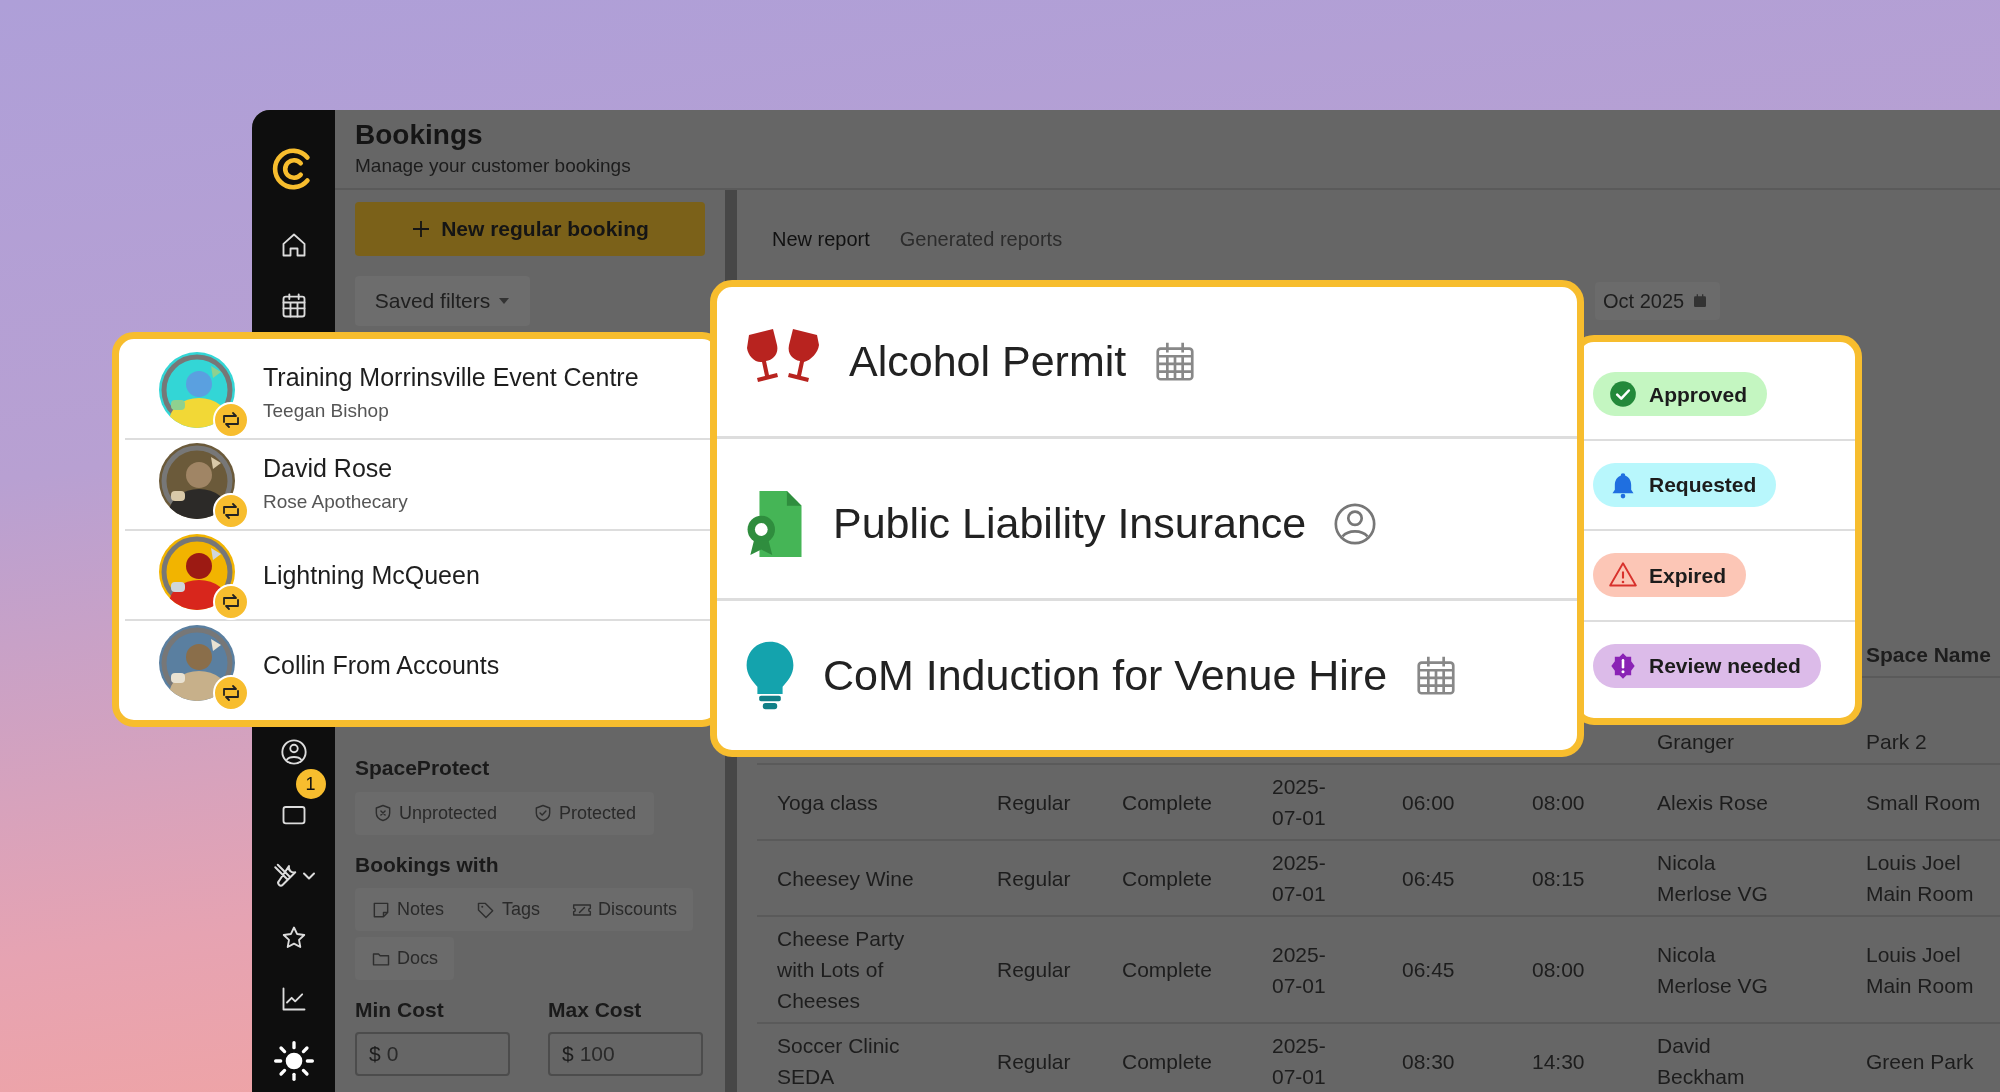 The width and height of the screenshot is (2000, 1092). I want to click on requirement-title: Public Liability Insurance, so click(1070, 524).